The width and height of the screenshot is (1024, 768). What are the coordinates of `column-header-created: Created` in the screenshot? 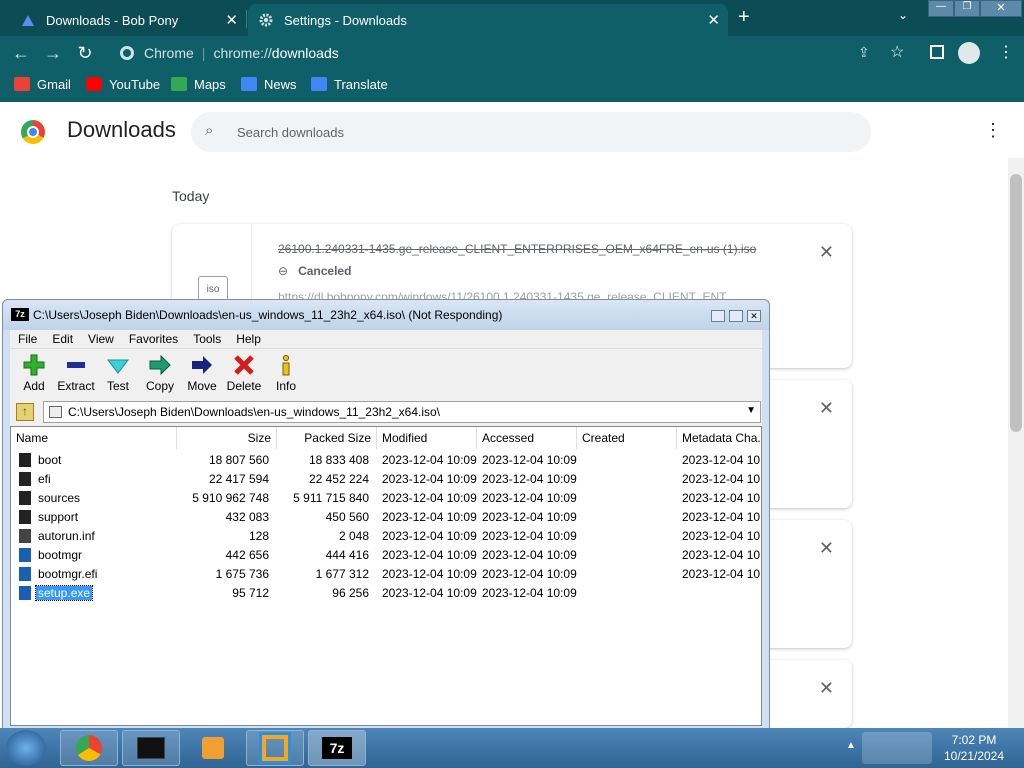 It's located at (627, 438).